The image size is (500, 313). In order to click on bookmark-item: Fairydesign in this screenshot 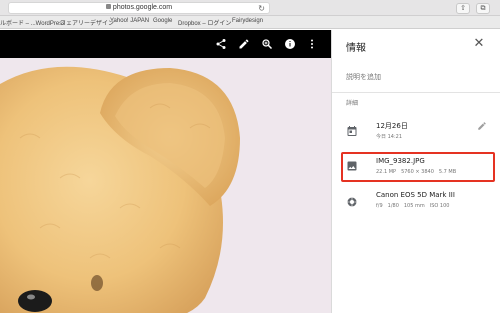, I will do `click(247, 21)`.